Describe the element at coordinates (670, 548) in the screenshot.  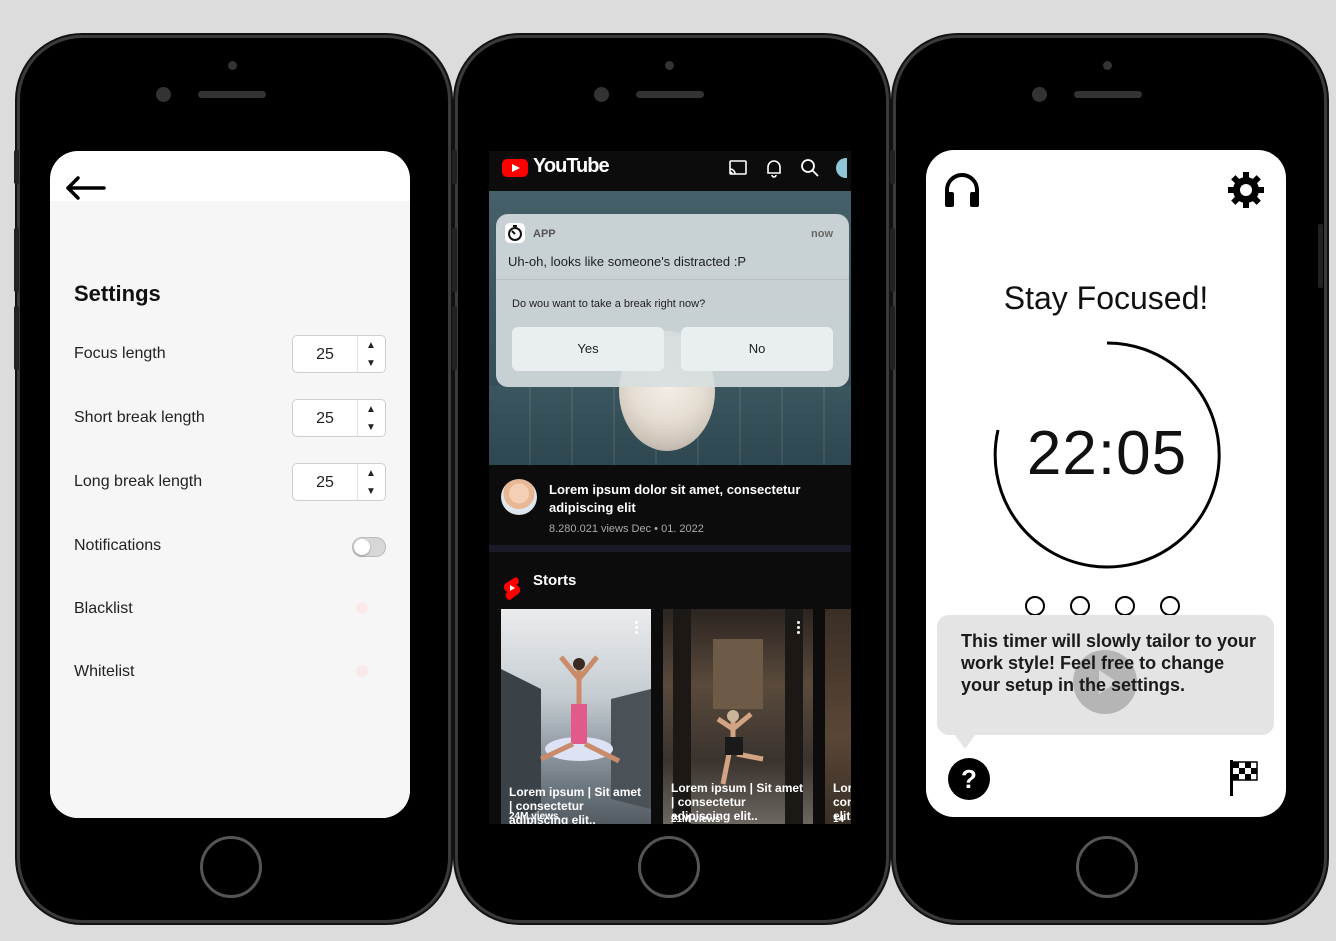
I see `section-divider` at that location.